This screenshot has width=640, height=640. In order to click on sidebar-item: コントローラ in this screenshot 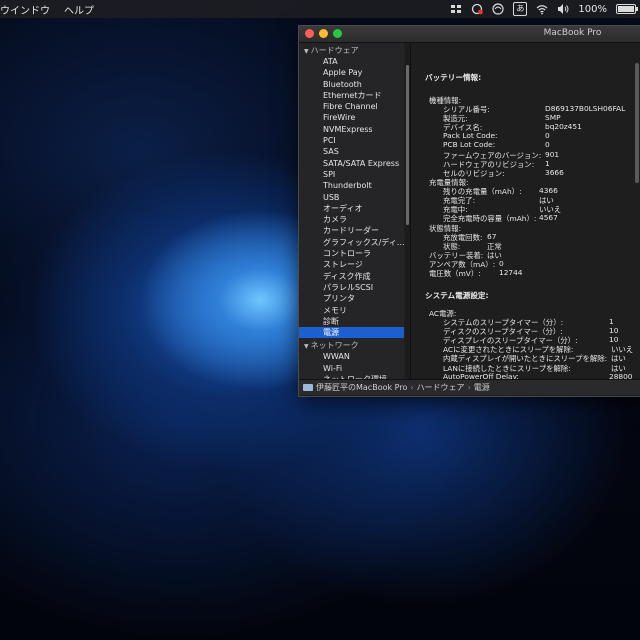, I will do `click(351, 253)`.